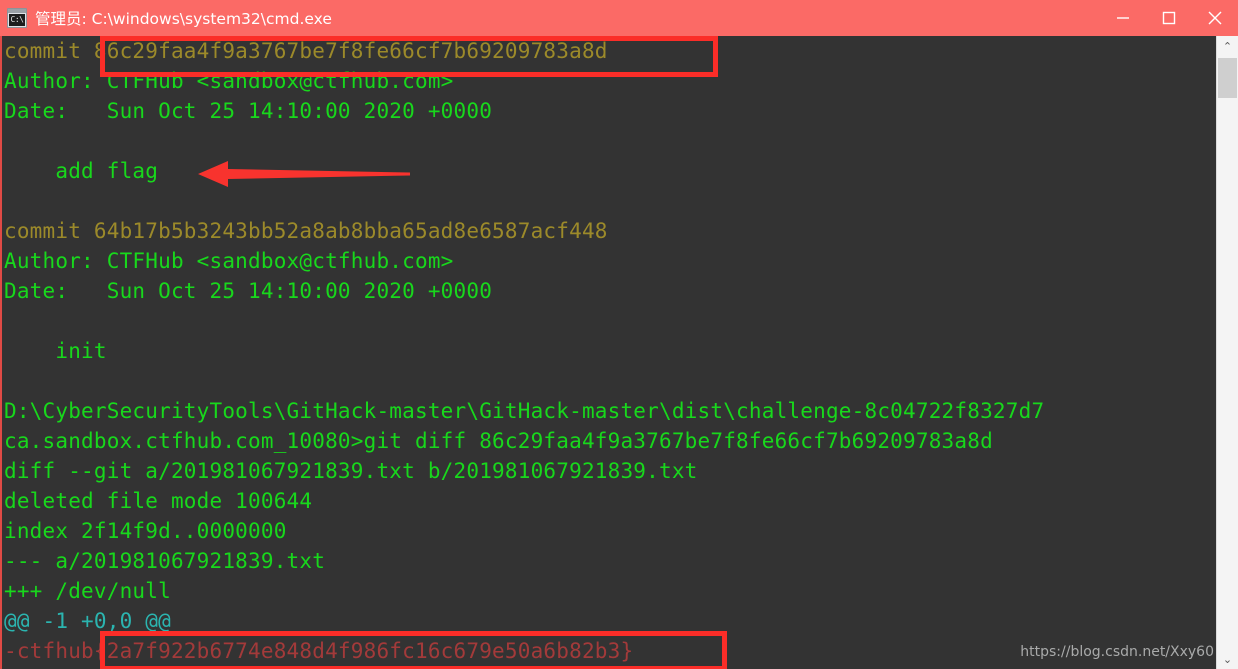 This screenshot has width=1238, height=669. I want to click on terminal-line-segment: commit, so click(49, 51).